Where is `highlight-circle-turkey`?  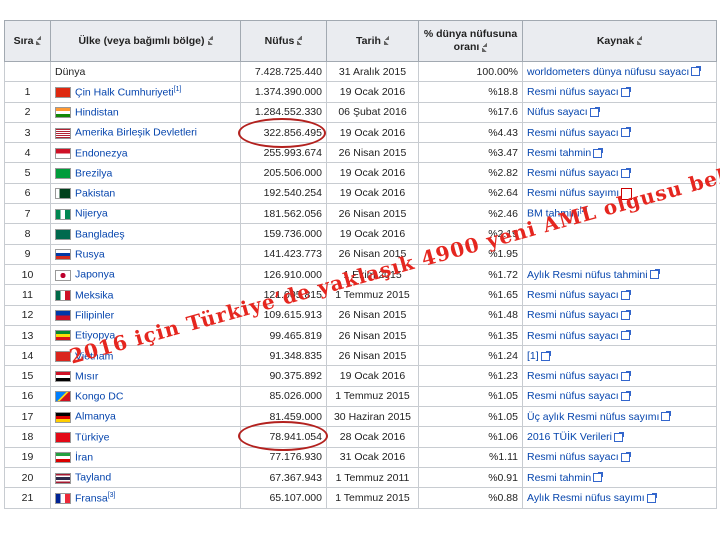
highlight-circle-turkey is located at coordinates (283, 436).